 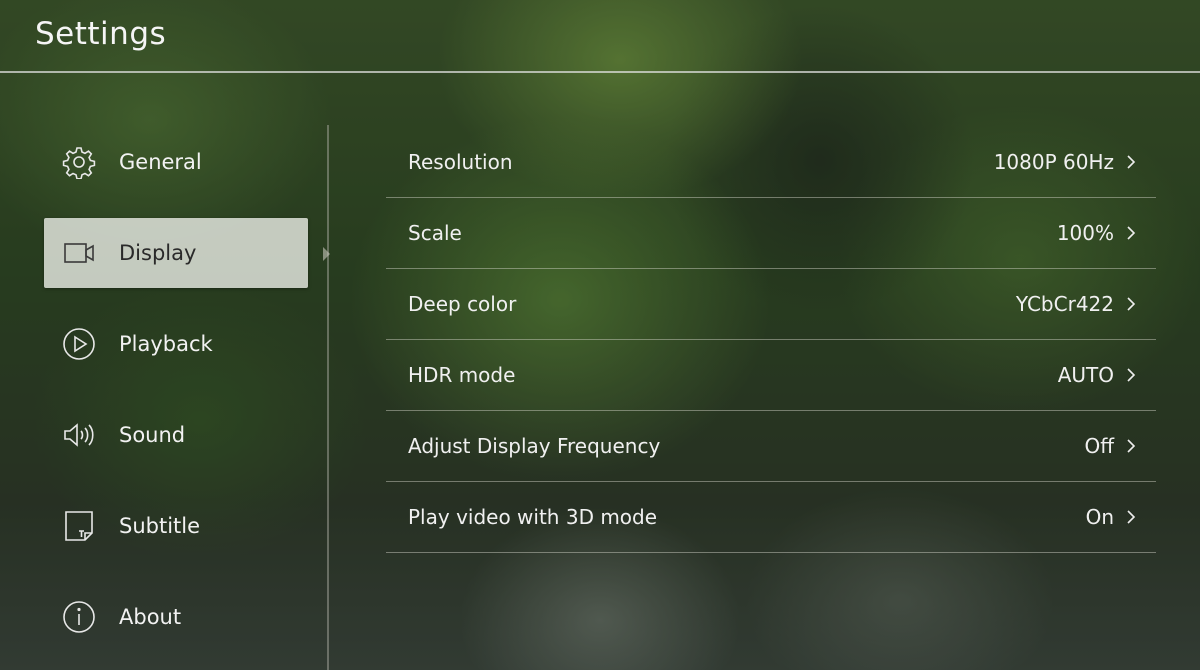 What do you see at coordinates (166, 344) in the screenshot?
I see `sidebar-item-label: Playback` at bounding box center [166, 344].